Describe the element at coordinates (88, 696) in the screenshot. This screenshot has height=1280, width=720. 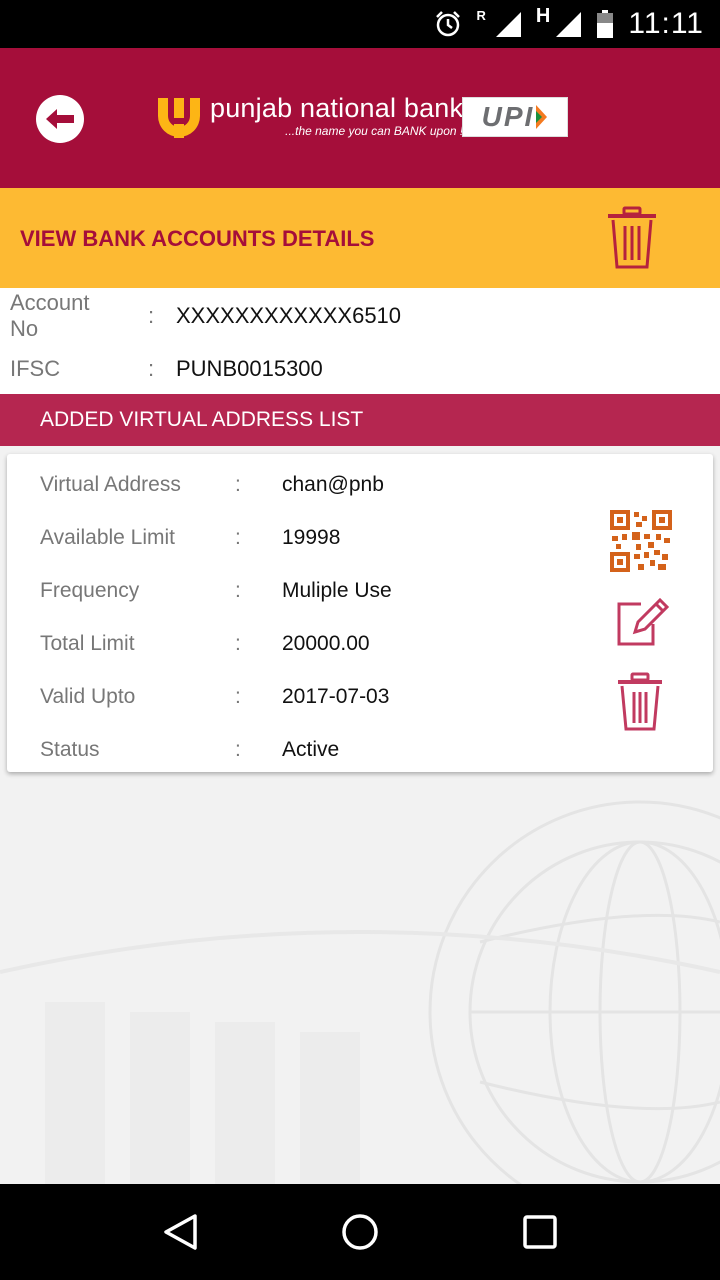
I see `field-label: Valid Upto` at that location.